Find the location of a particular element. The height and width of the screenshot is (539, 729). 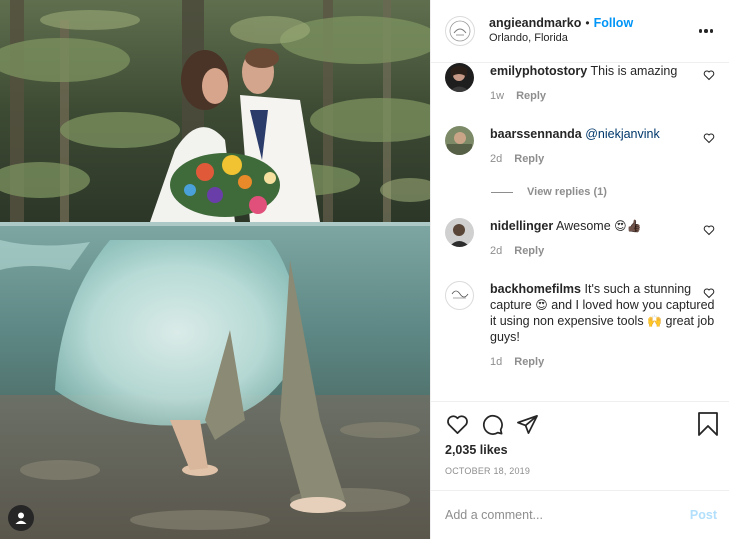

follow-button: Follow is located at coordinates (614, 23).